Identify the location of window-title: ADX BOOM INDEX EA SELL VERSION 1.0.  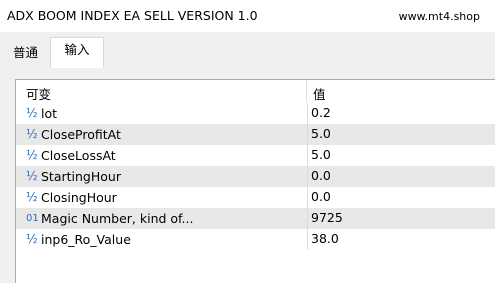
(132, 15).